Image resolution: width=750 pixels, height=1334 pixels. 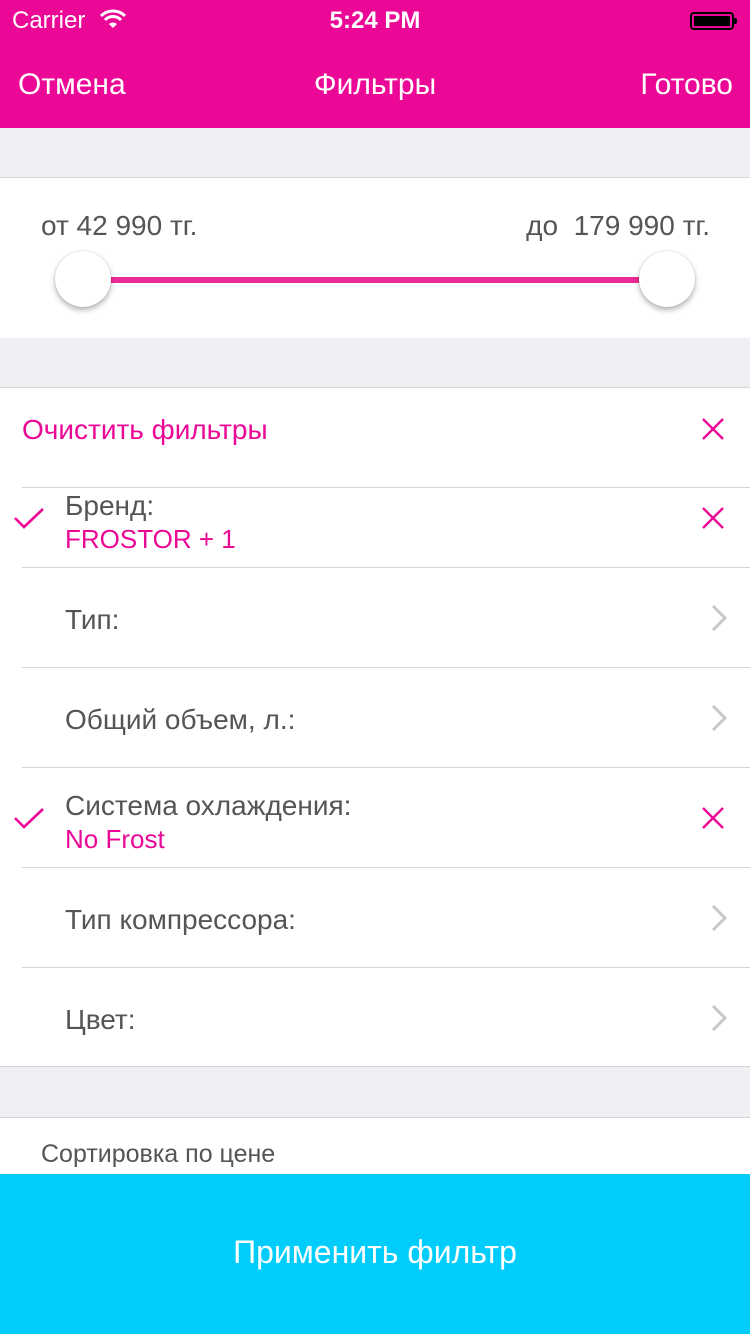 What do you see at coordinates (119, 225) in the screenshot?
I see `price-from-label: от 42 990 тг.` at bounding box center [119, 225].